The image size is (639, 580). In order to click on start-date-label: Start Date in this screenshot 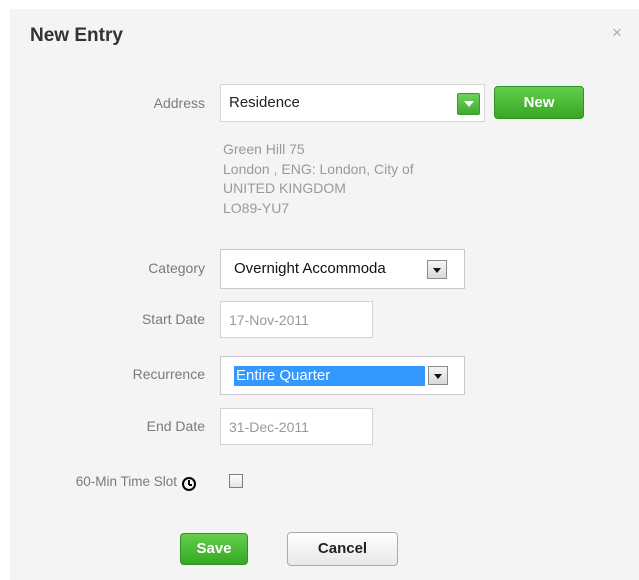, I will do `click(173, 319)`.